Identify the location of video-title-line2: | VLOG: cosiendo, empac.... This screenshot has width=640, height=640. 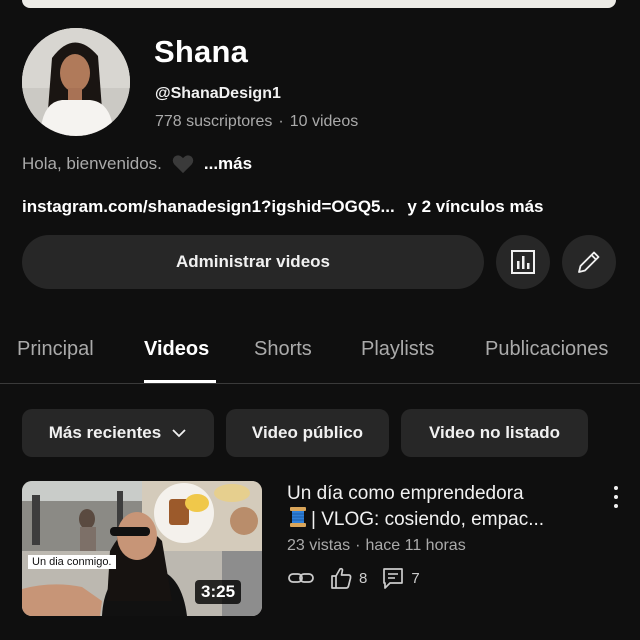
(428, 519).